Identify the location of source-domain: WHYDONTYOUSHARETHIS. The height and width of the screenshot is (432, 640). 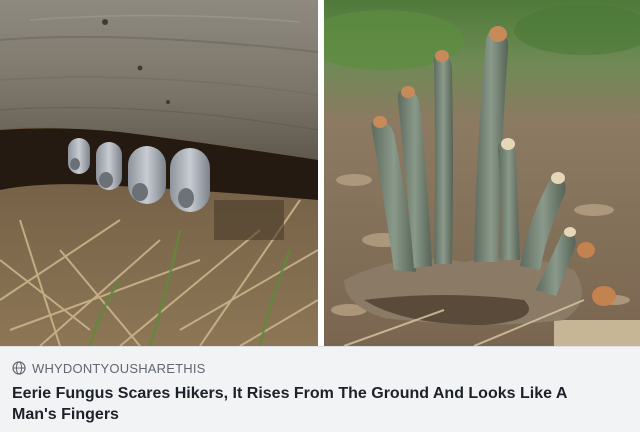
(119, 368).